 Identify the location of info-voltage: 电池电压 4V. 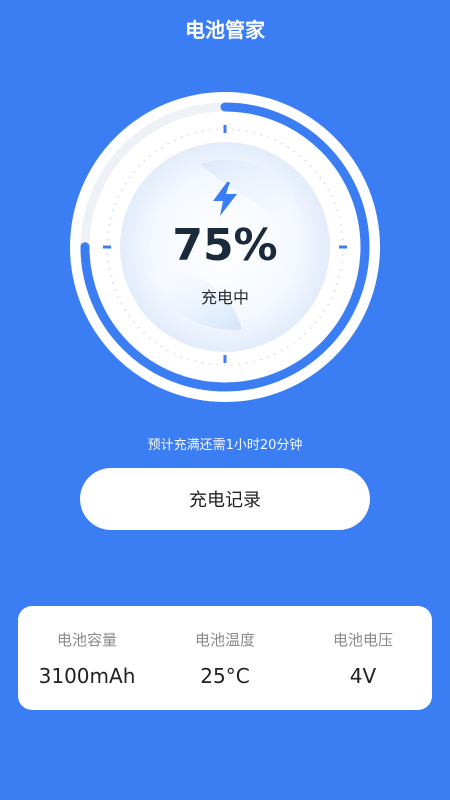
(363, 658).